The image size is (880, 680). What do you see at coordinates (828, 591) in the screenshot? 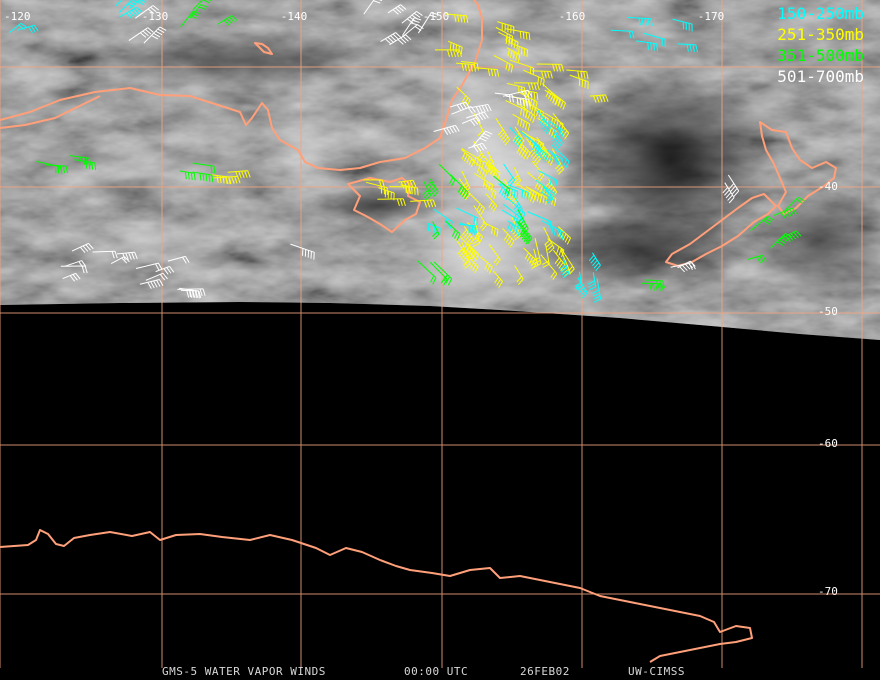
I see `lat-label: -70` at bounding box center [828, 591].